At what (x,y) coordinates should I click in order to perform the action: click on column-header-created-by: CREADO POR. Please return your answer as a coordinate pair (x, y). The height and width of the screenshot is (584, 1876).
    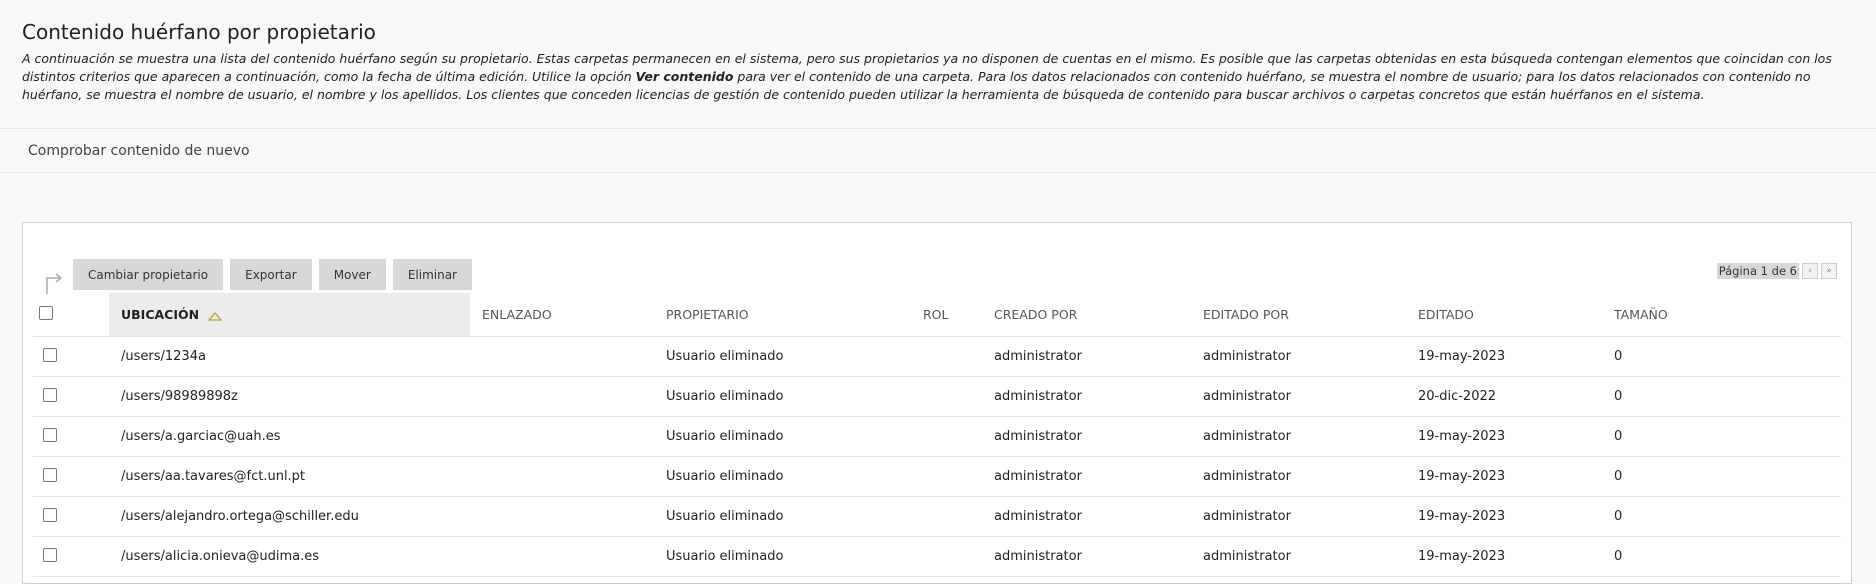
    Looking at the image, I should click on (1098, 315).